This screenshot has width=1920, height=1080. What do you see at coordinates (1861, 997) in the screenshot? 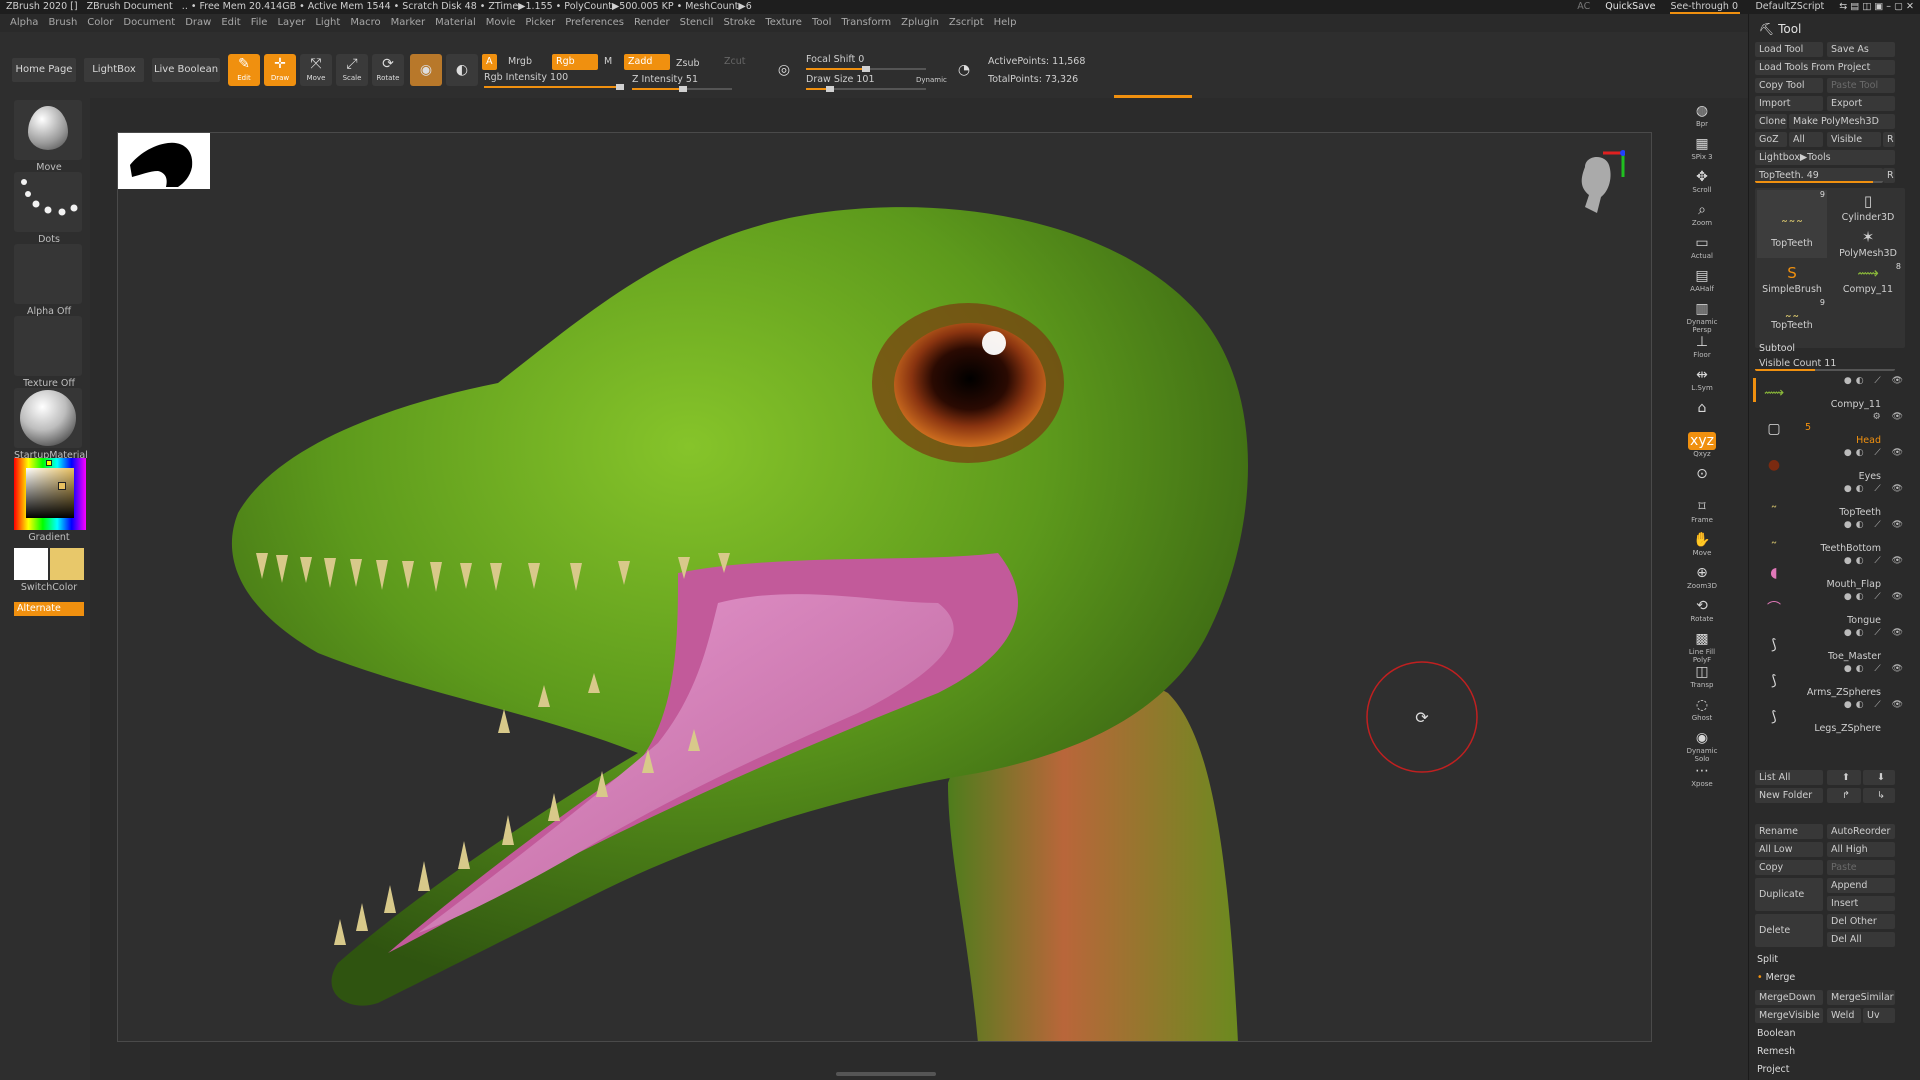
I see `merge-similar-button: MergeSimilar` at bounding box center [1861, 997].